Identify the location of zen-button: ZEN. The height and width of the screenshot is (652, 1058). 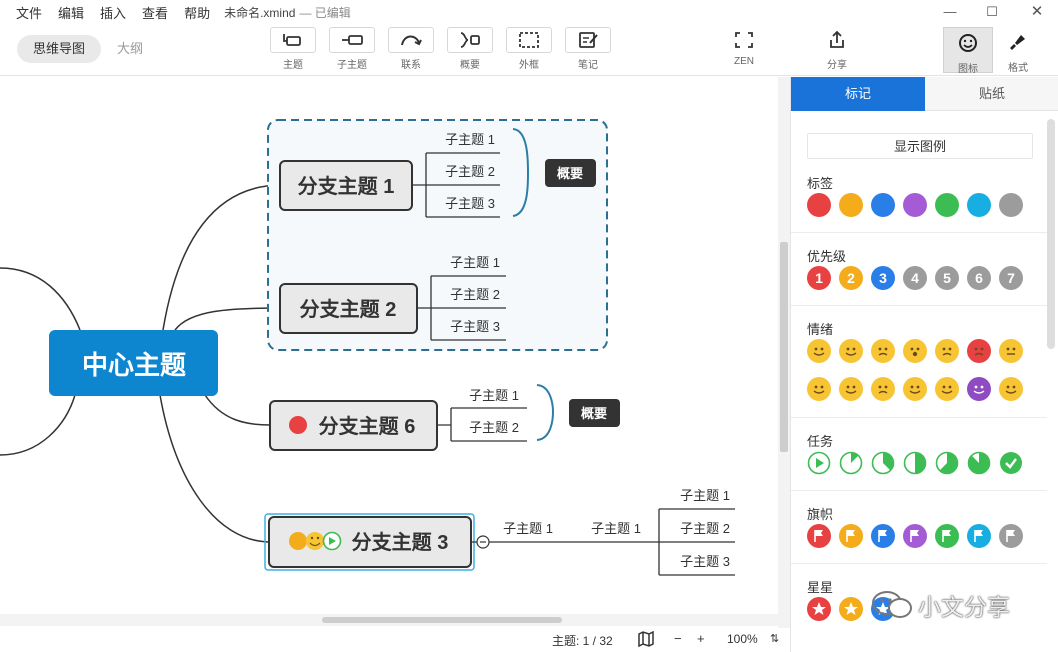
(744, 47).